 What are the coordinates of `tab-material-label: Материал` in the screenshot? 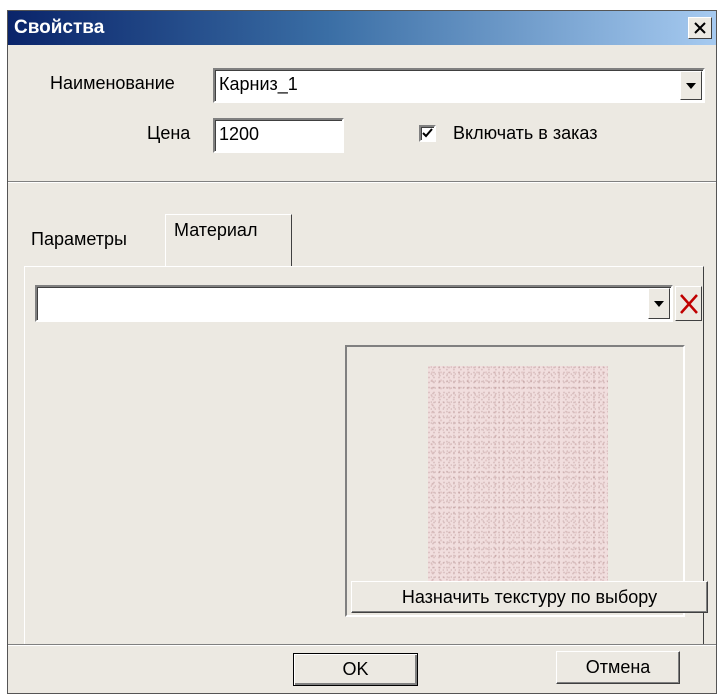 It's located at (216, 230).